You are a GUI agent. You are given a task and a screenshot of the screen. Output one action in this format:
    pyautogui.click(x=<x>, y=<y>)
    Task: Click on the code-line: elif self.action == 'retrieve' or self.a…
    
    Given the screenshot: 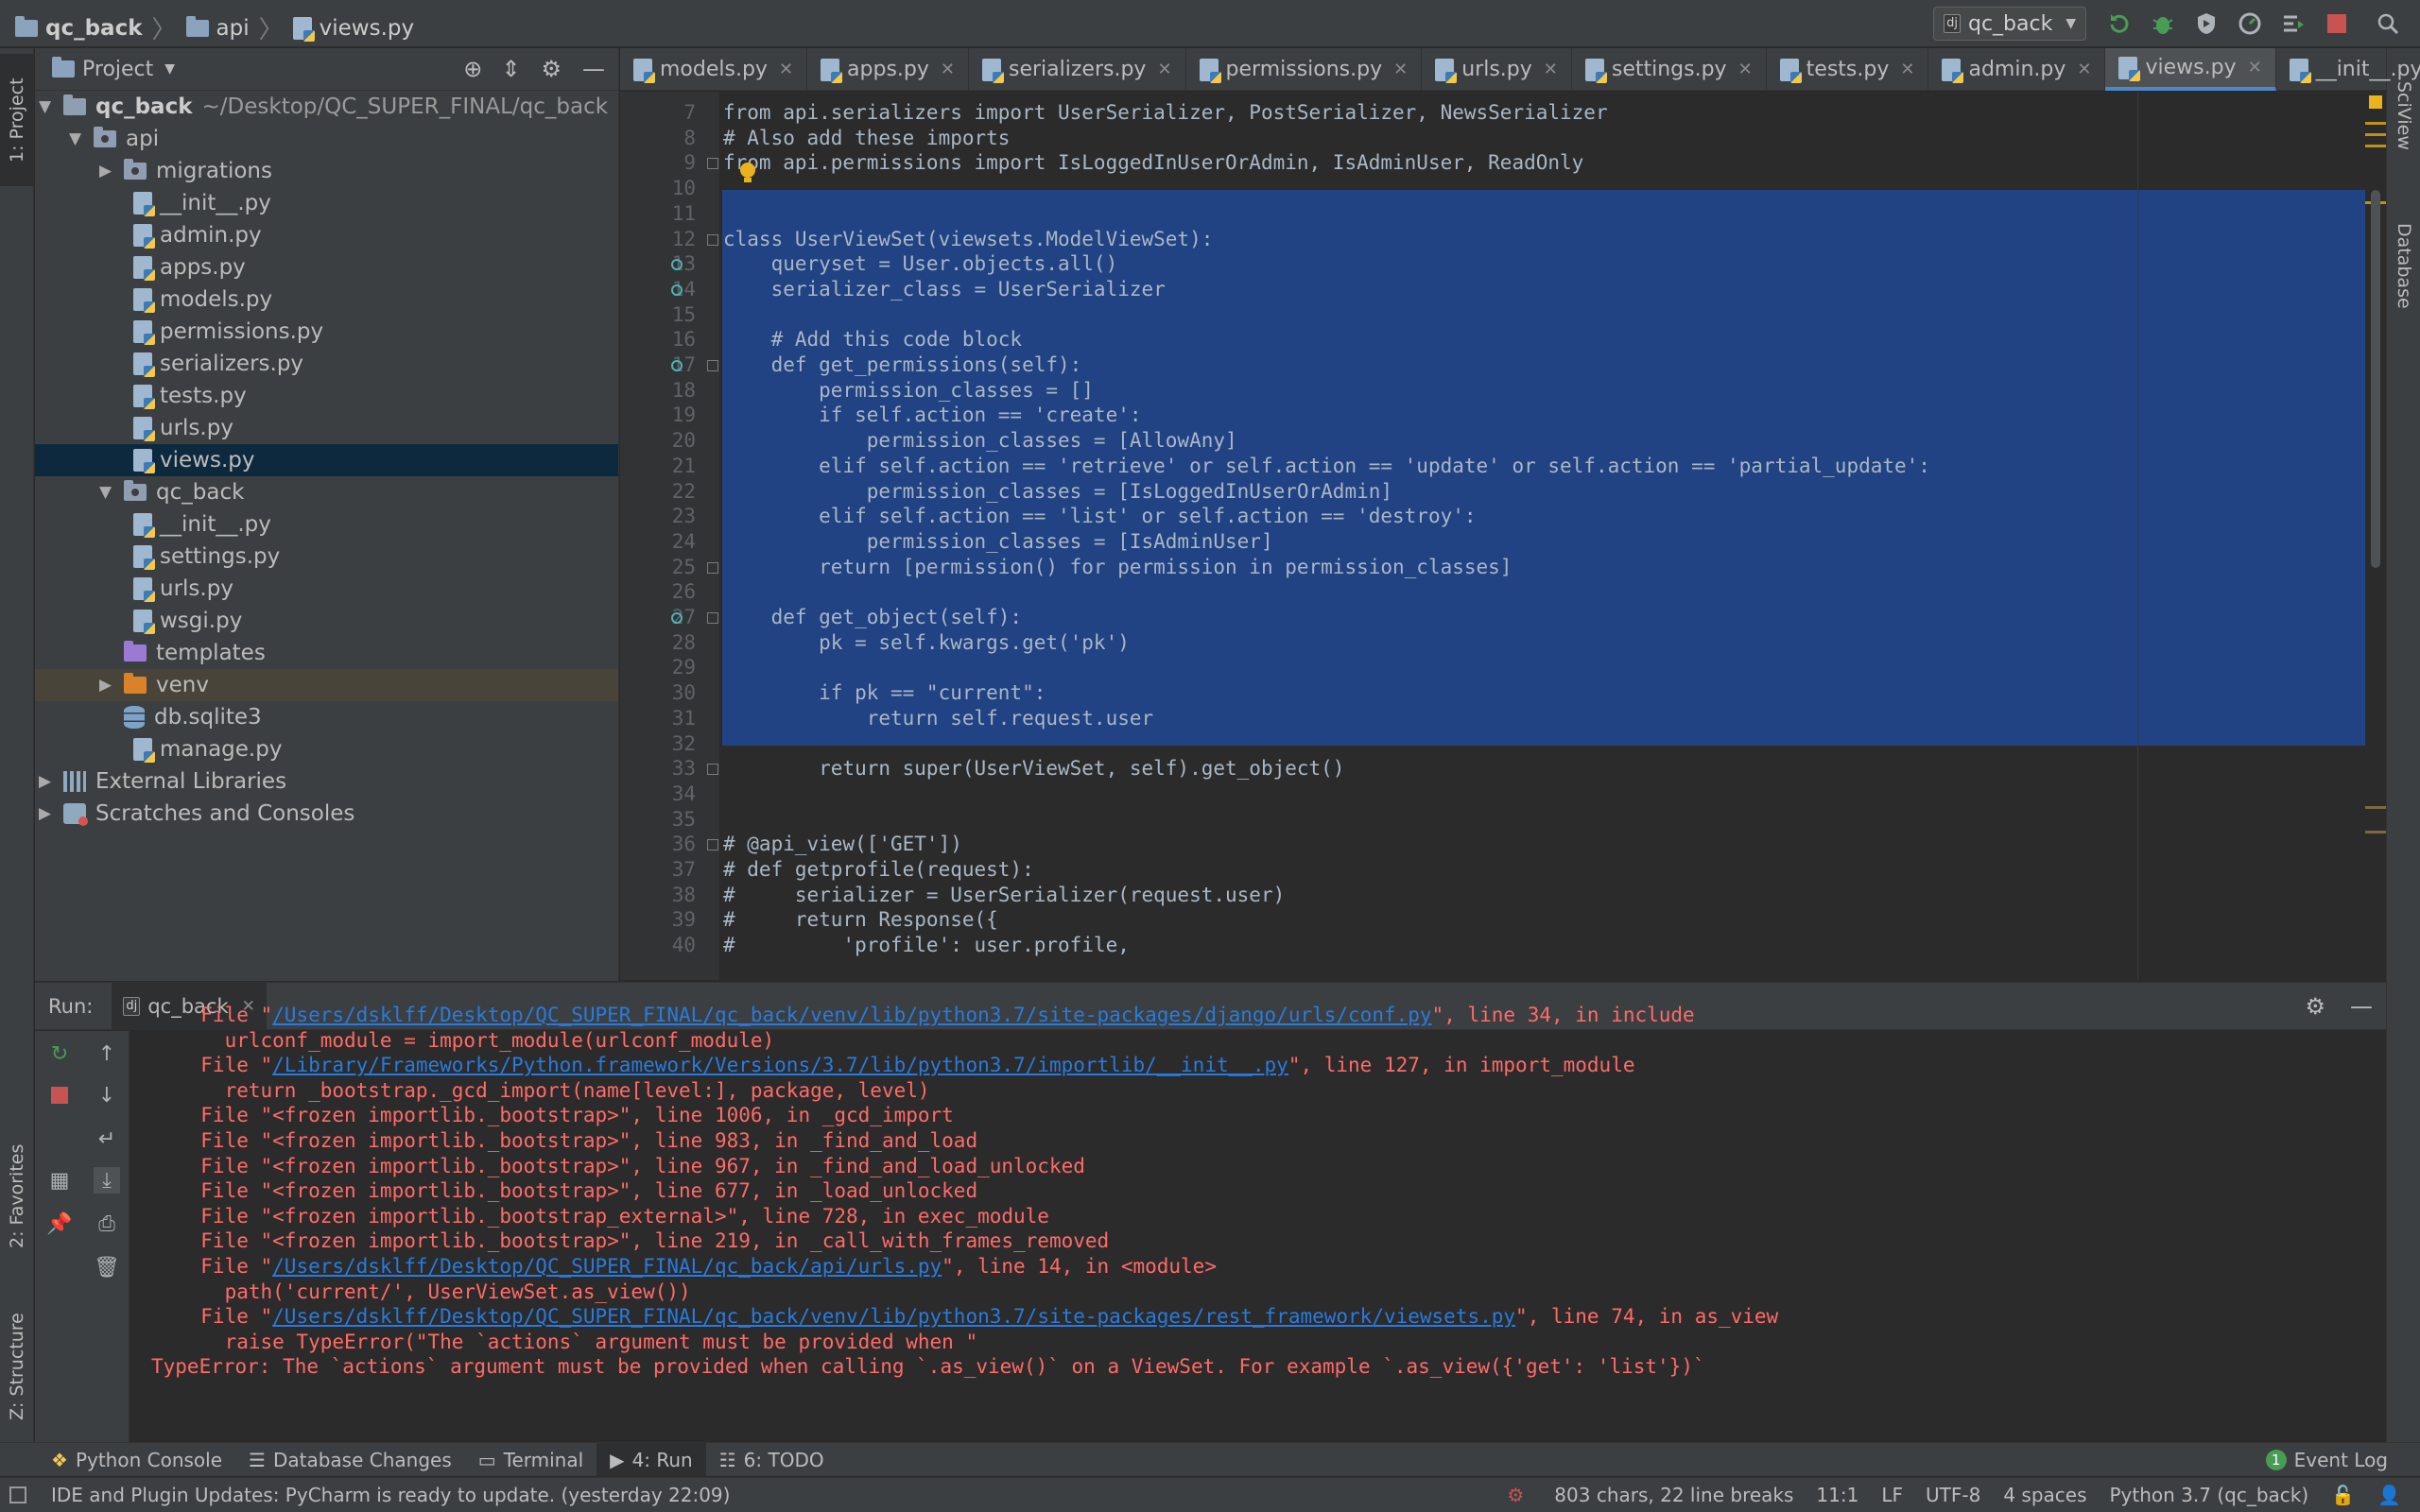 What is the action you would take?
    pyautogui.click(x=1326, y=466)
    